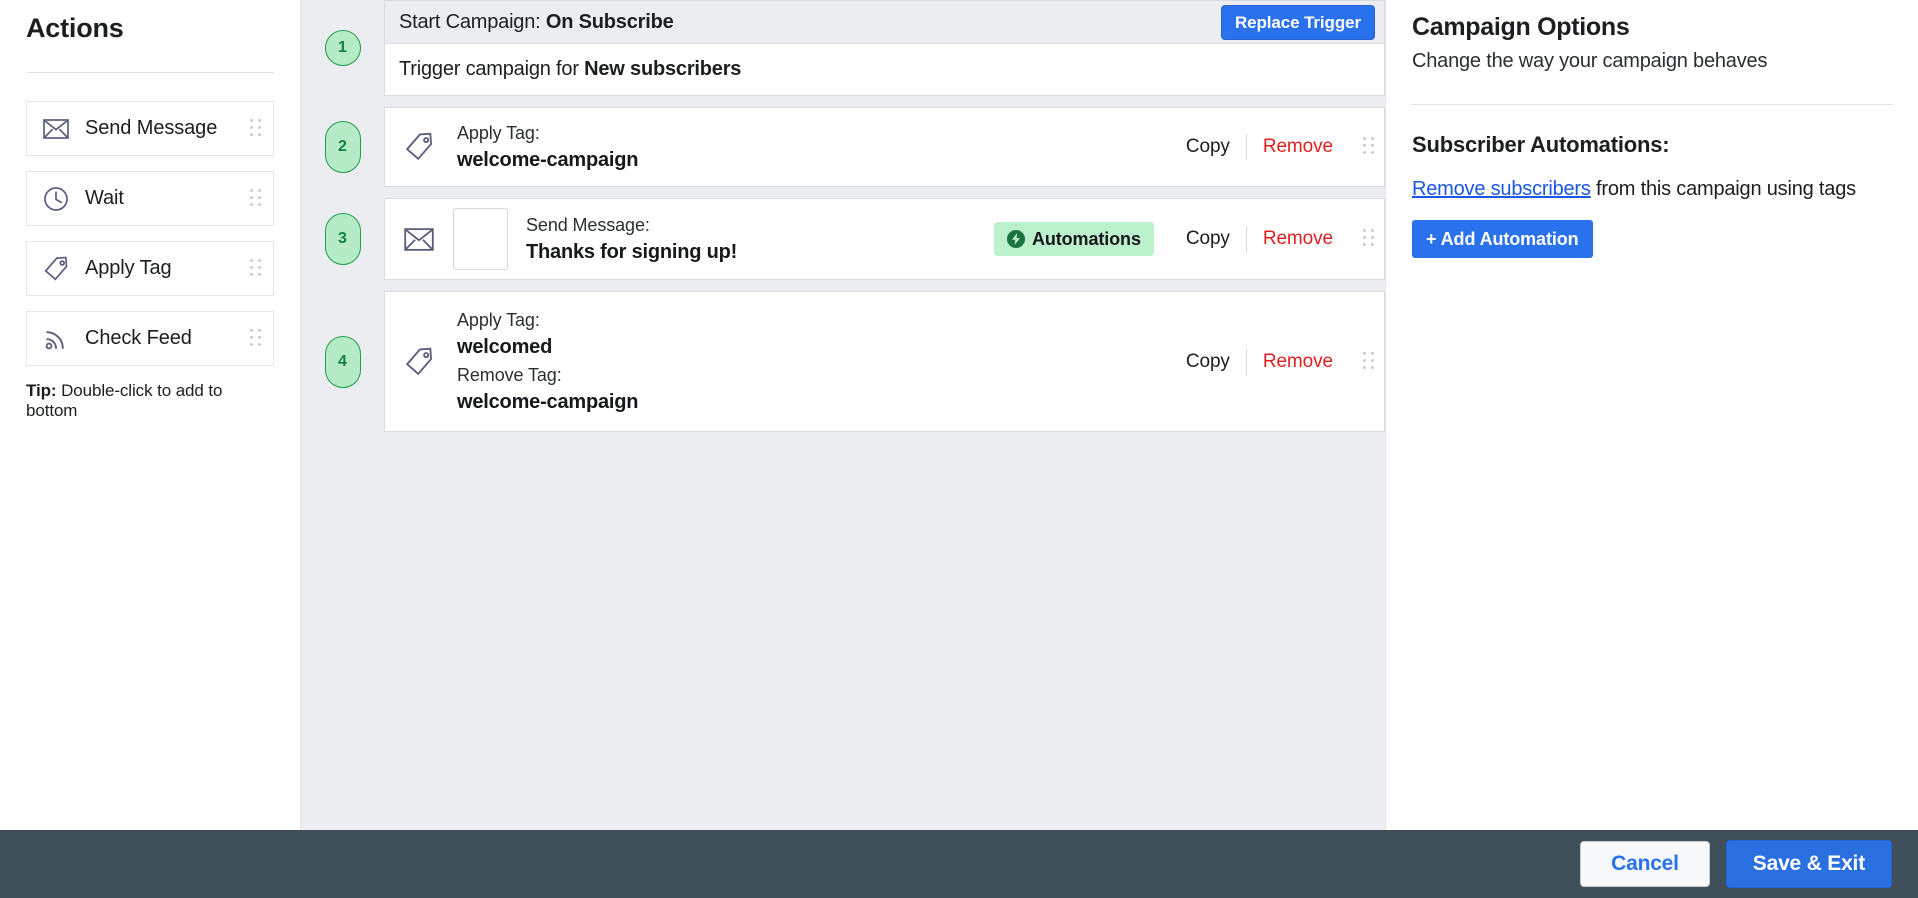  I want to click on sidebar-title: Actions, so click(75, 28).